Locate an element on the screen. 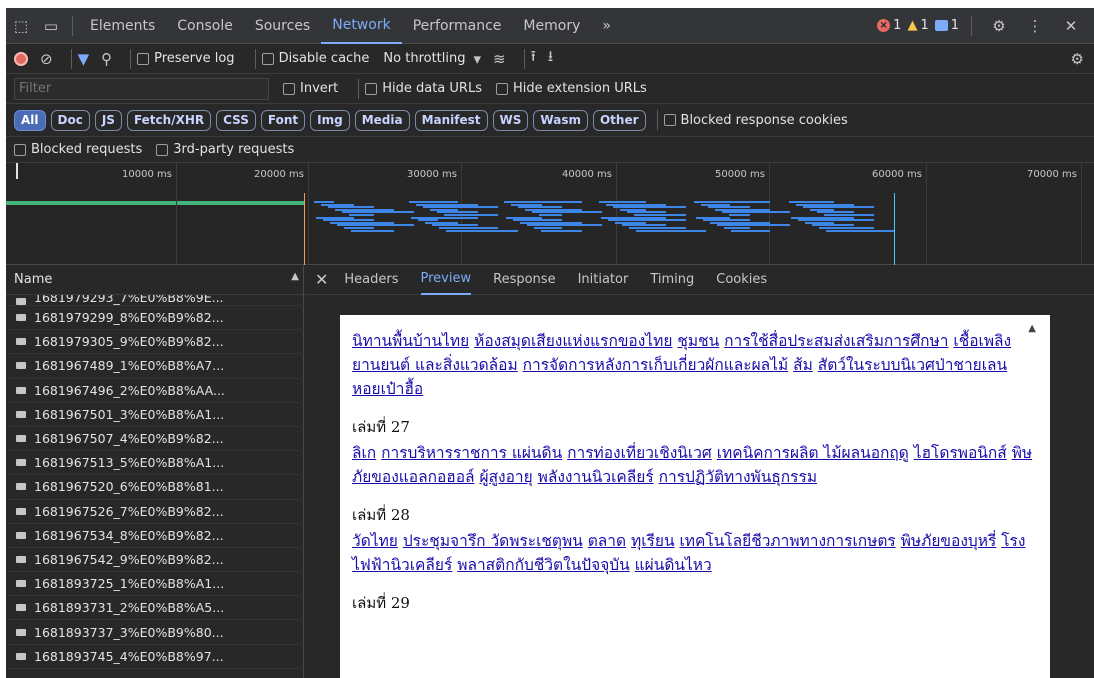  inspect-element-icon: ⬚ is located at coordinates (21, 26).